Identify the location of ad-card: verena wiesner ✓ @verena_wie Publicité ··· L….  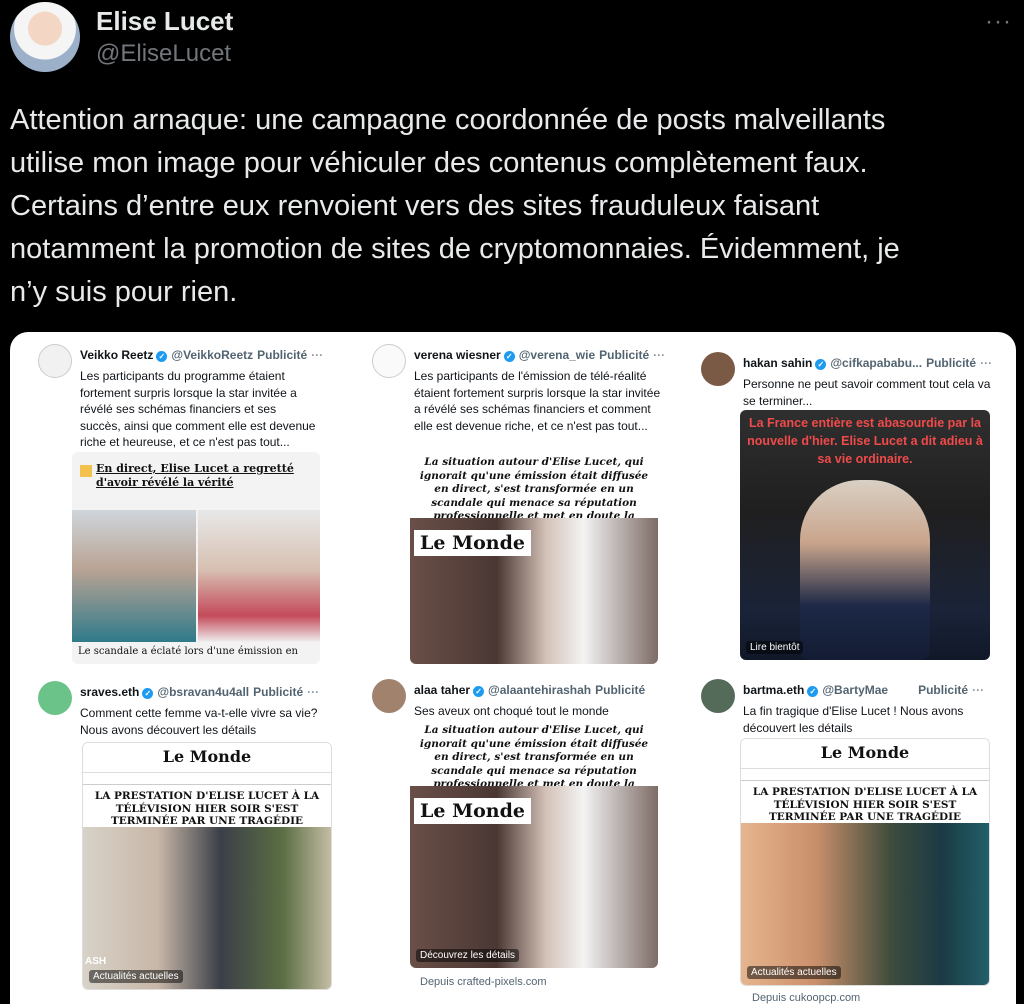
(533, 389).